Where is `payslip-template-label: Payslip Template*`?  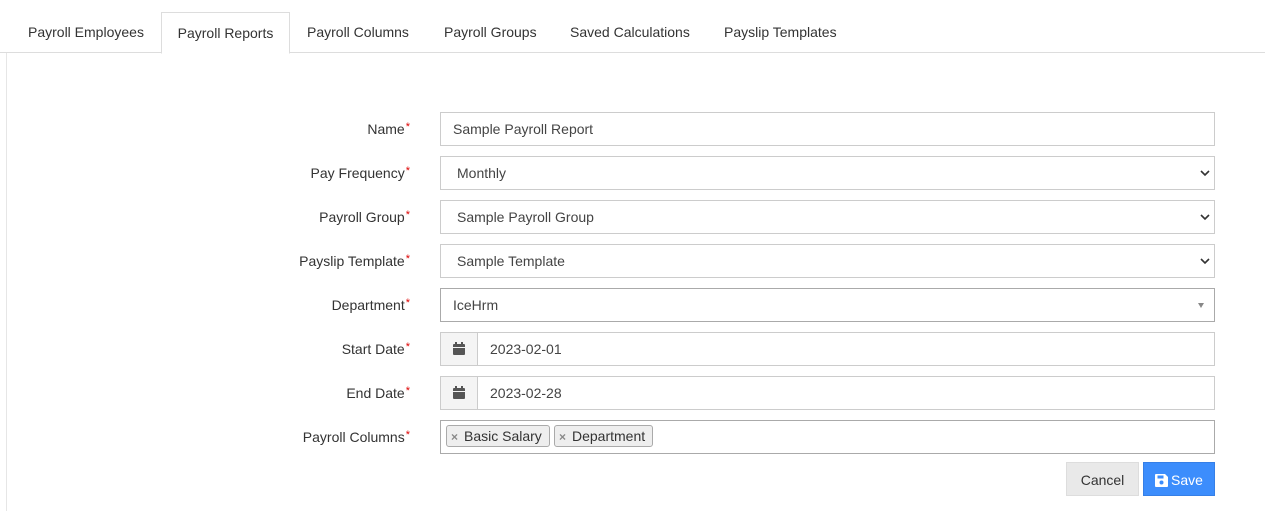 payslip-template-label: Payslip Template* is located at coordinates (354, 261).